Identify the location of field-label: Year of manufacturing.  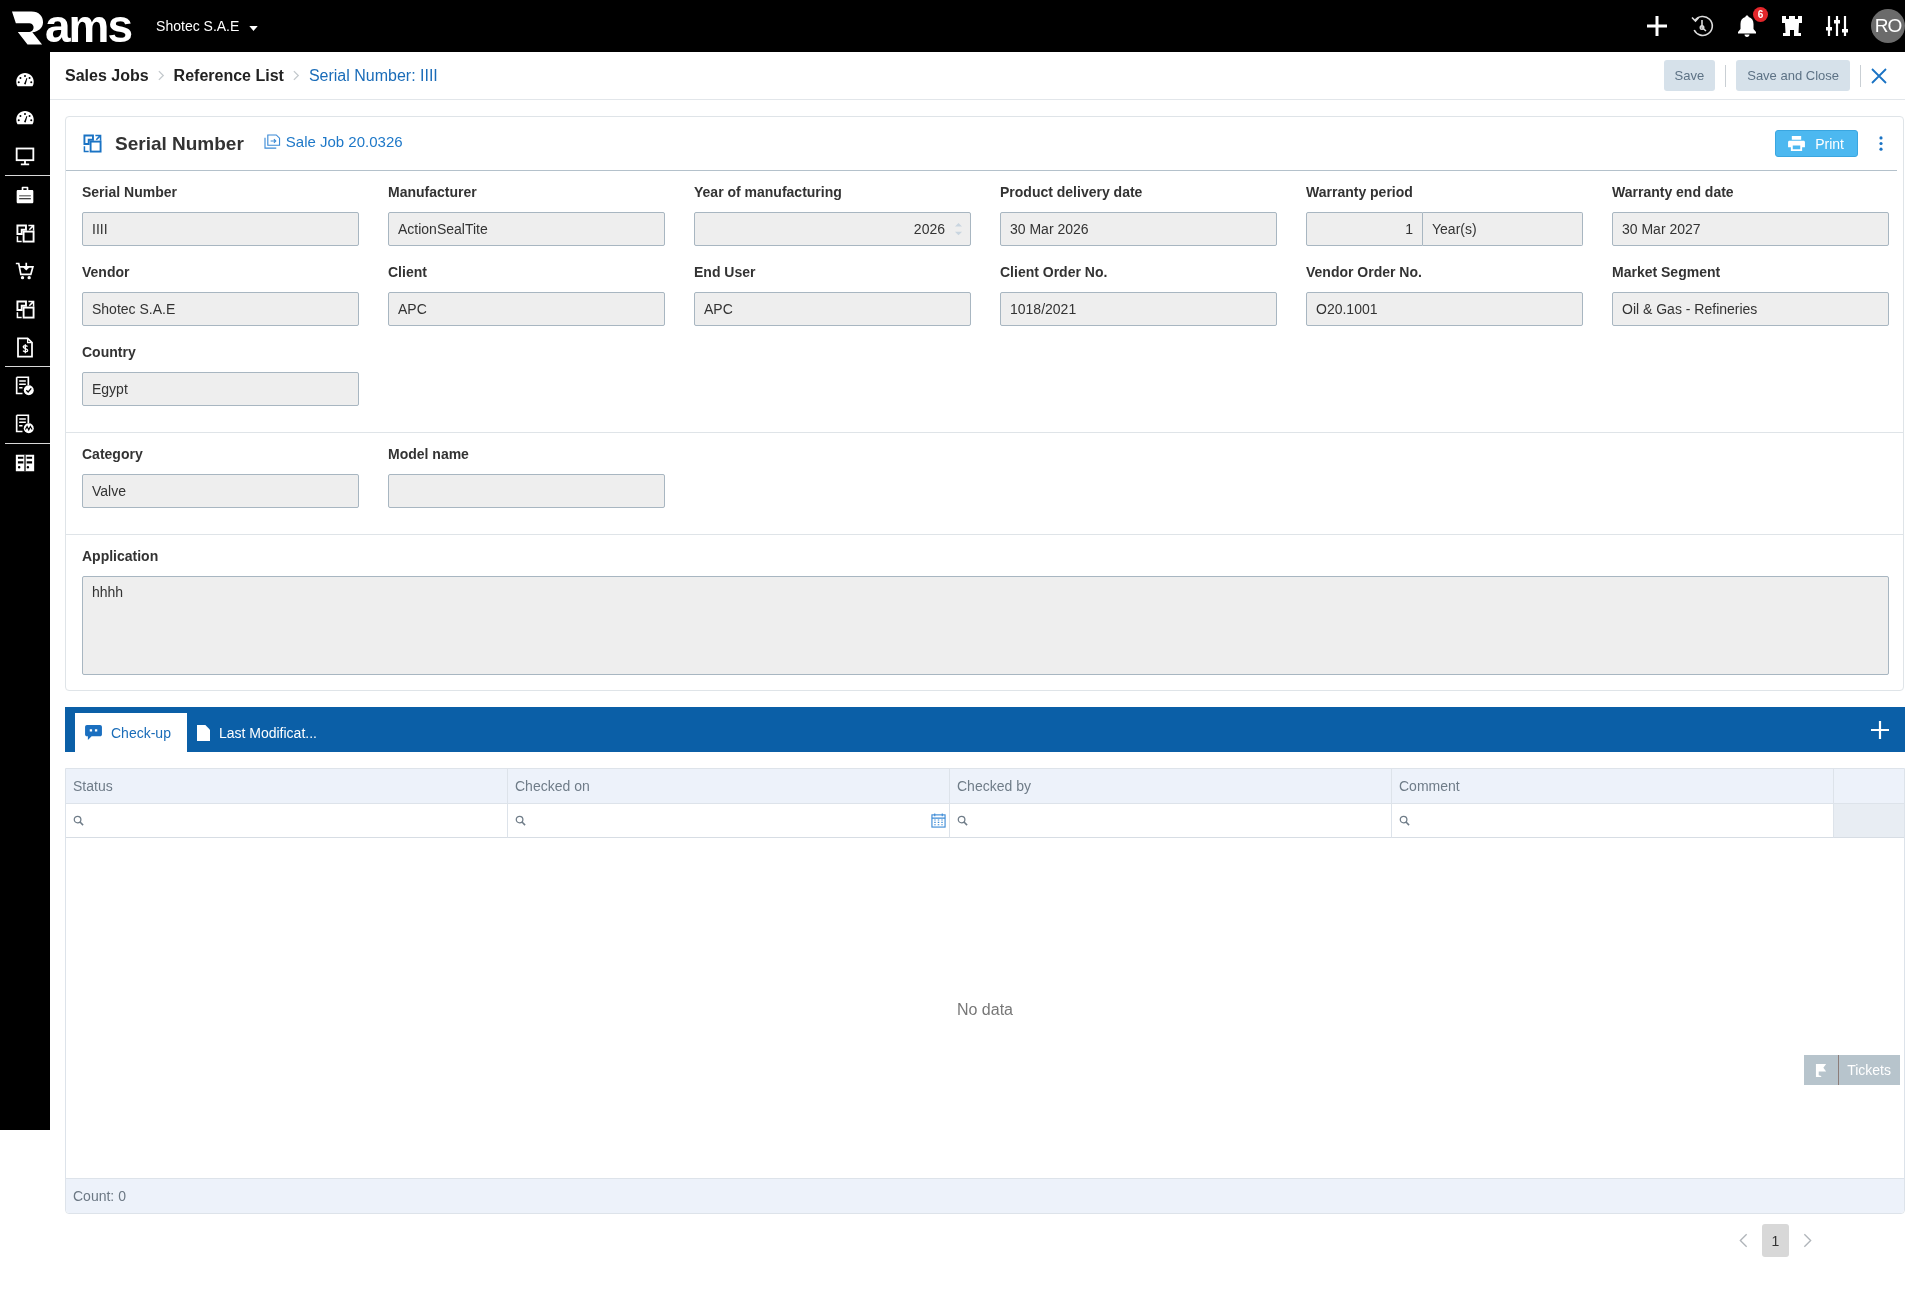
(768, 192).